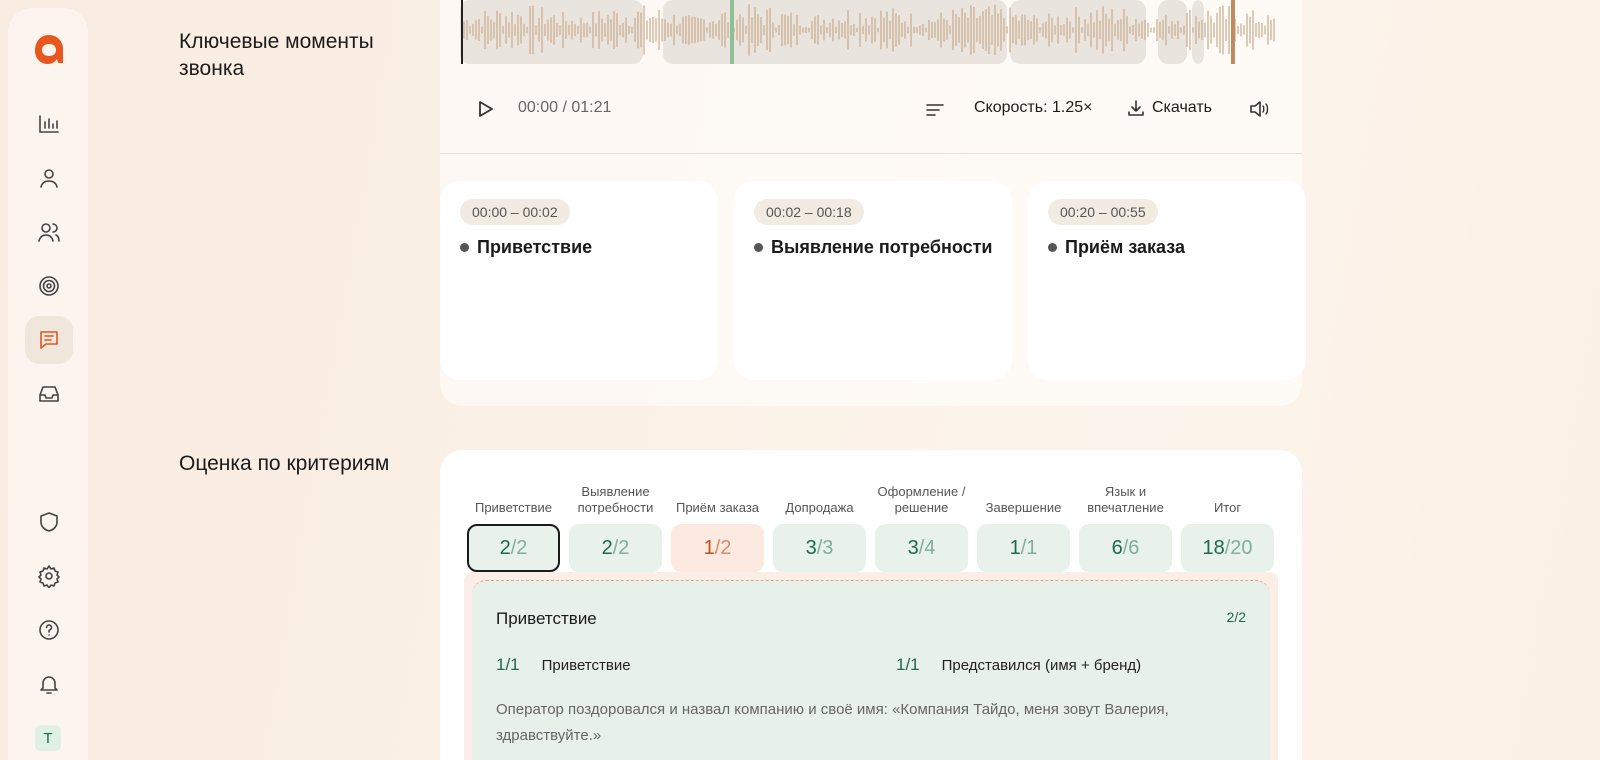 Image resolution: width=1600 pixels, height=760 pixels. Describe the element at coordinates (1227, 507) in the screenshot. I see `criterion-label: Итог` at that location.